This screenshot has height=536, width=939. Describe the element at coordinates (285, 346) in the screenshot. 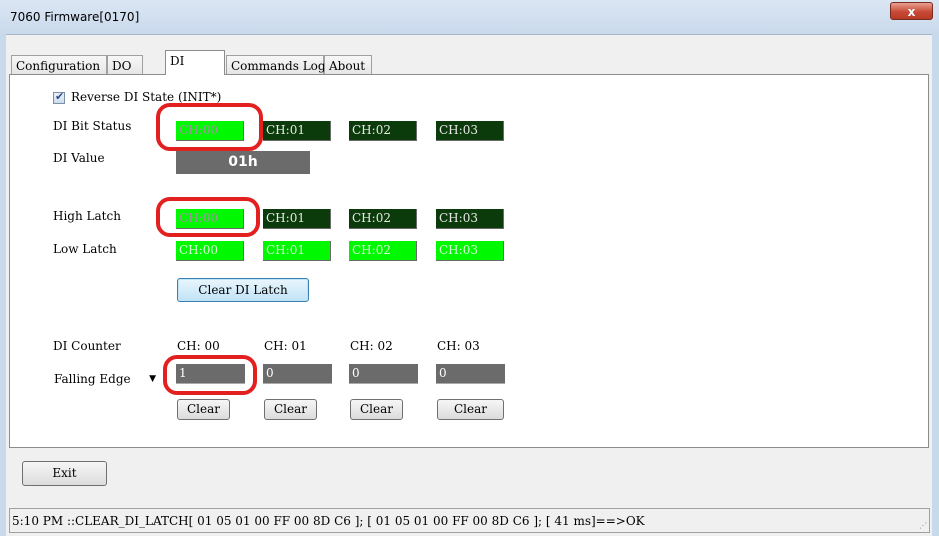

I see `counter-header-ch01: CH: 01` at that location.